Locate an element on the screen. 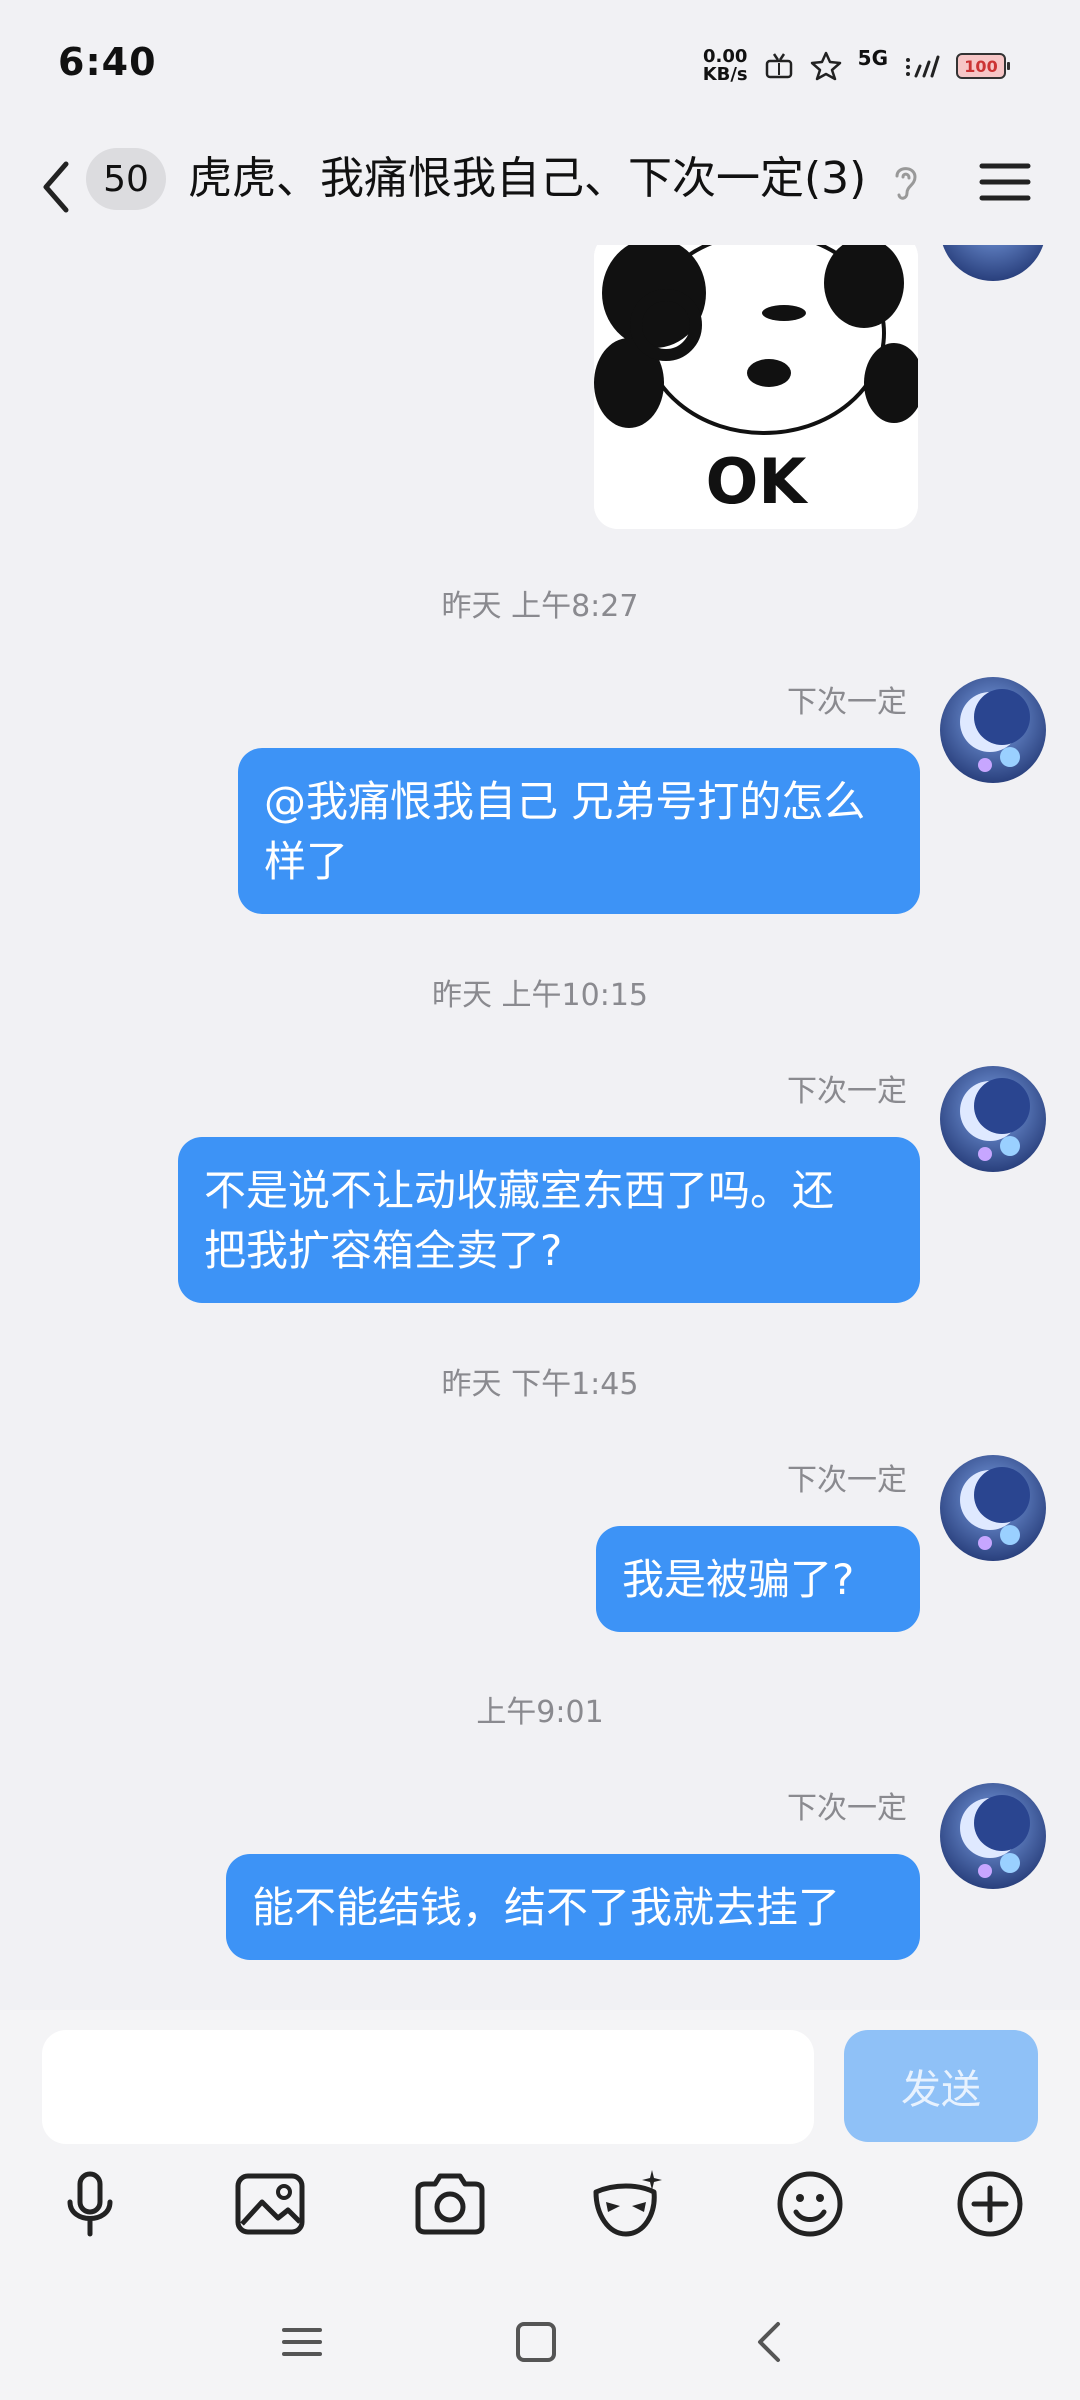  battery-icon: 100 is located at coordinates (983, 66).